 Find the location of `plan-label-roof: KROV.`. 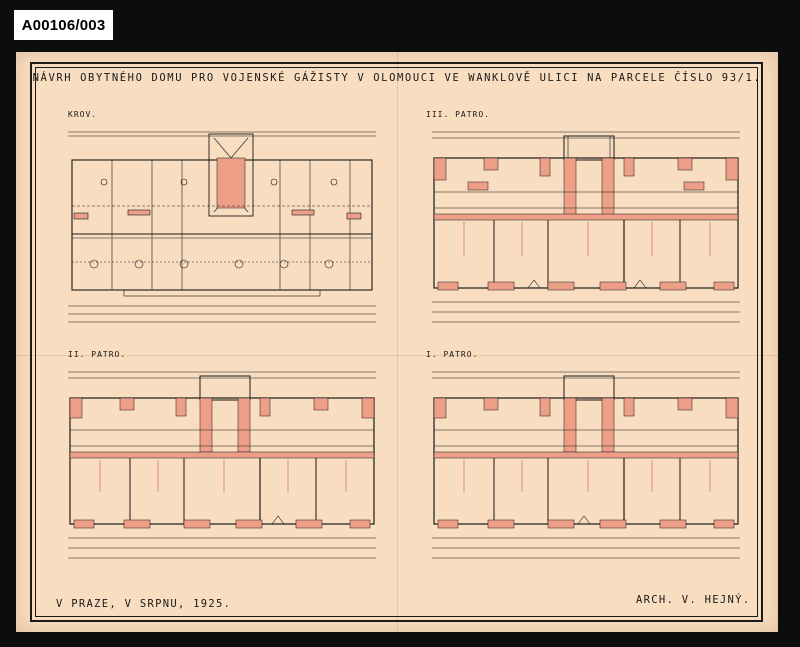

plan-label-roof: KROV. is located at coordinates (83, 114).